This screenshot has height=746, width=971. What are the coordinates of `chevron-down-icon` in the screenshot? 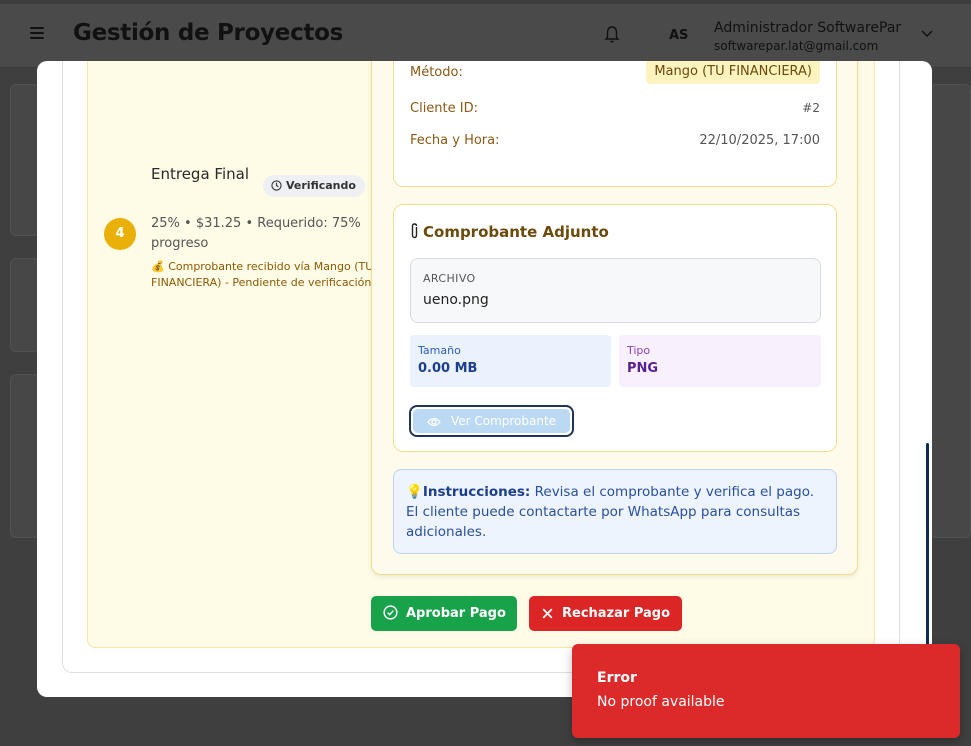 It's located at (927, 34).